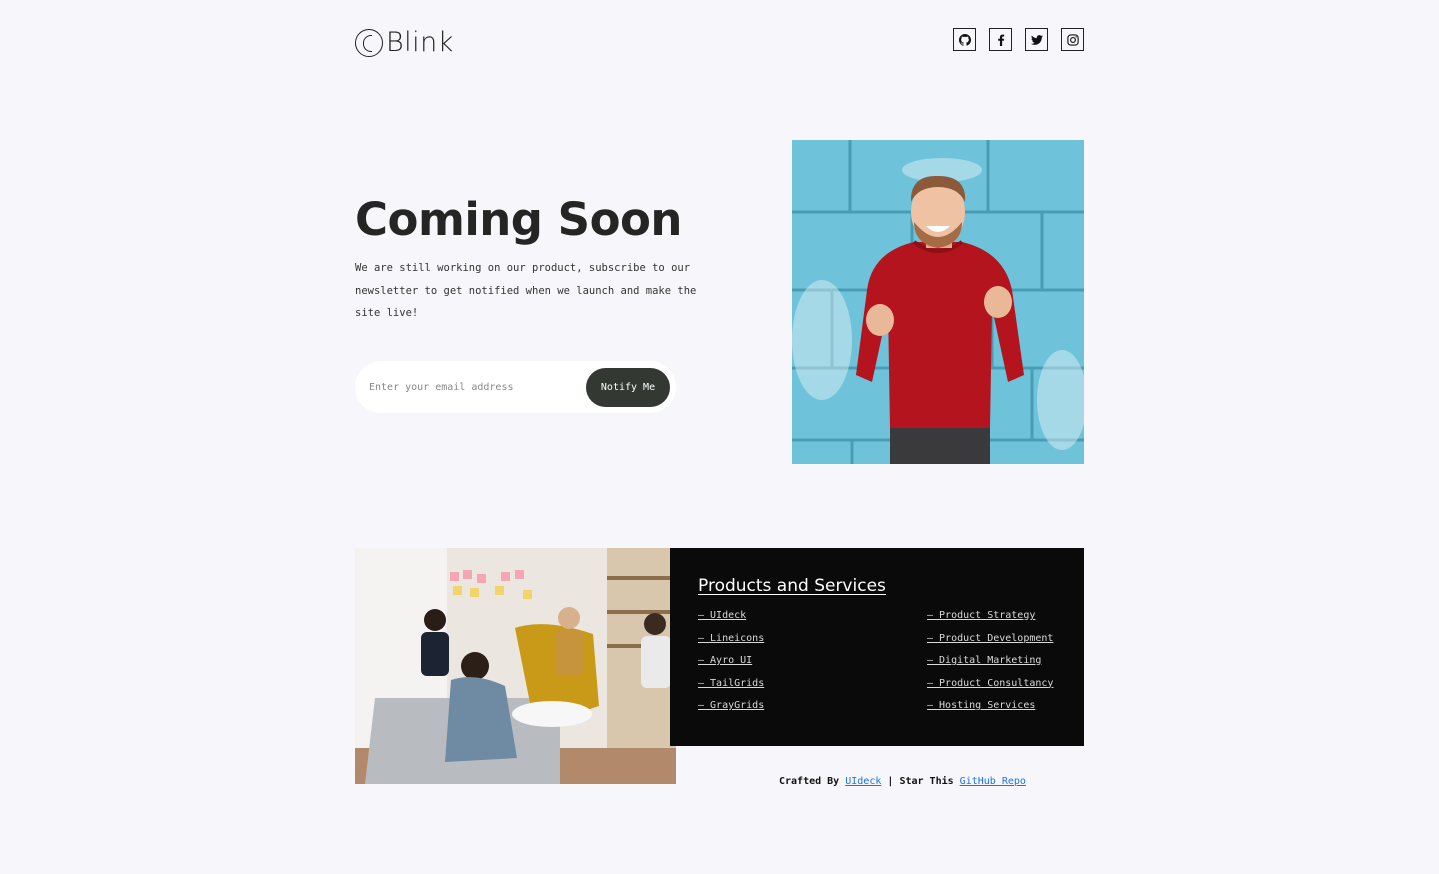 The height and width of the screenshot is (874, 1439). I want to click on page-title: Coming Soon, so click(518, 219).